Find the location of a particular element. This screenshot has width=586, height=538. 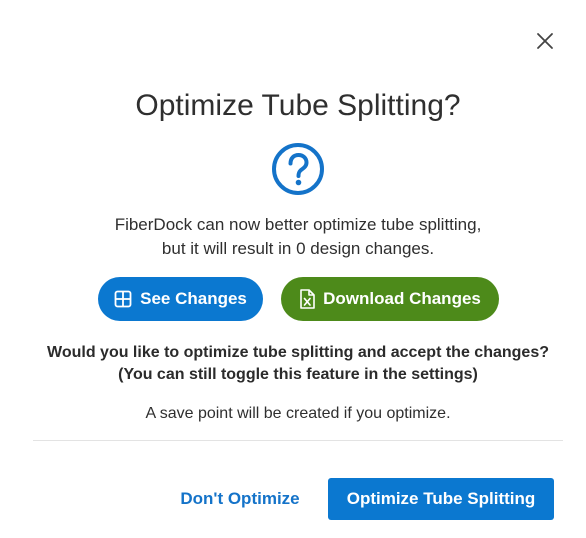

dont-optimize-button: Don't Optimize is located at coordinates (240, 499).